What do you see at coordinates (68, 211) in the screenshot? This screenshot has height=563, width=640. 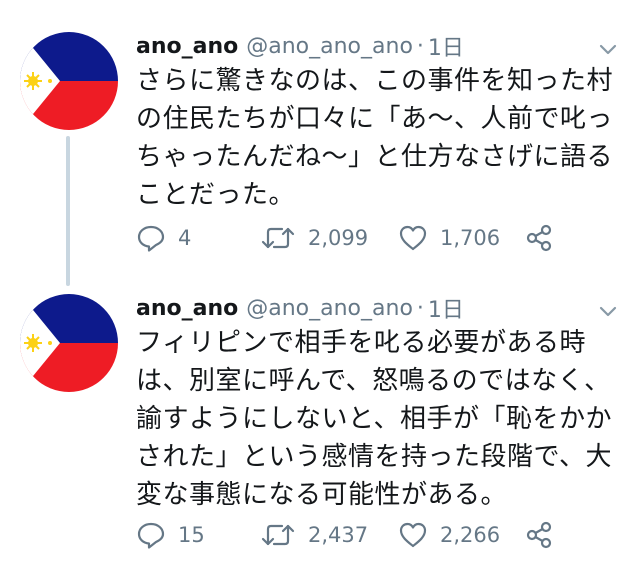 I see `thread-line` at bounding box center [68, 211].